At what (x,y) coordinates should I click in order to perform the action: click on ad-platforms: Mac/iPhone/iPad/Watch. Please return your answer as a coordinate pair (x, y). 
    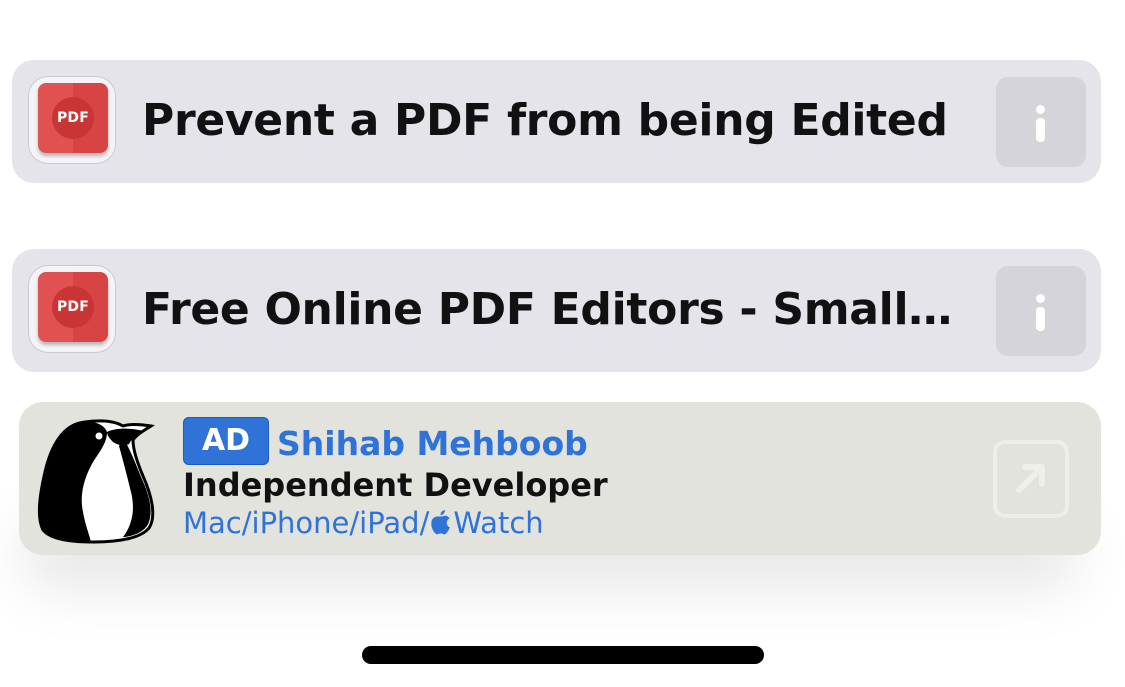
    Looking at the image, I should click on (363, 523).